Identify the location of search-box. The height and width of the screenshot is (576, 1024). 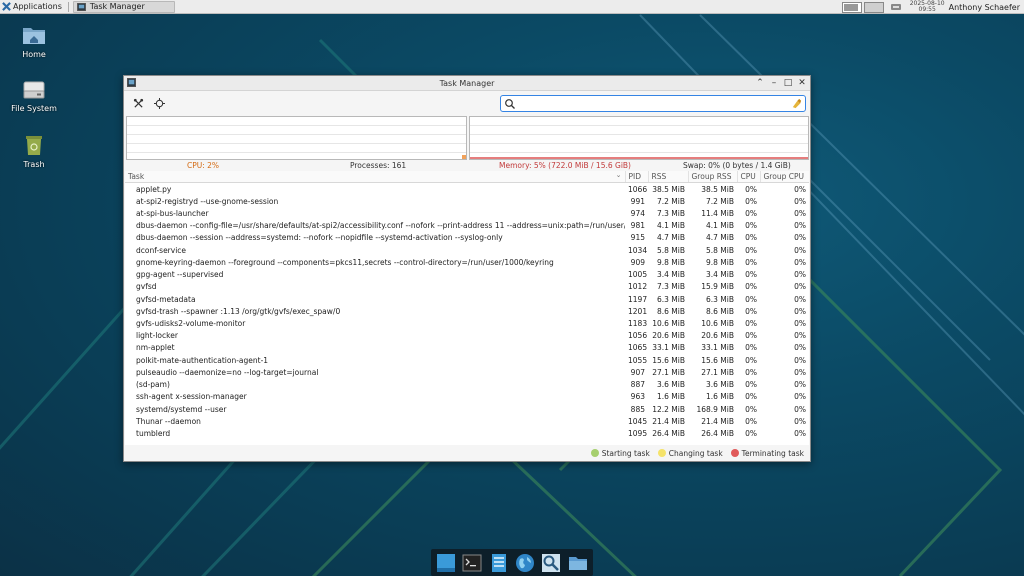
(653, 103).